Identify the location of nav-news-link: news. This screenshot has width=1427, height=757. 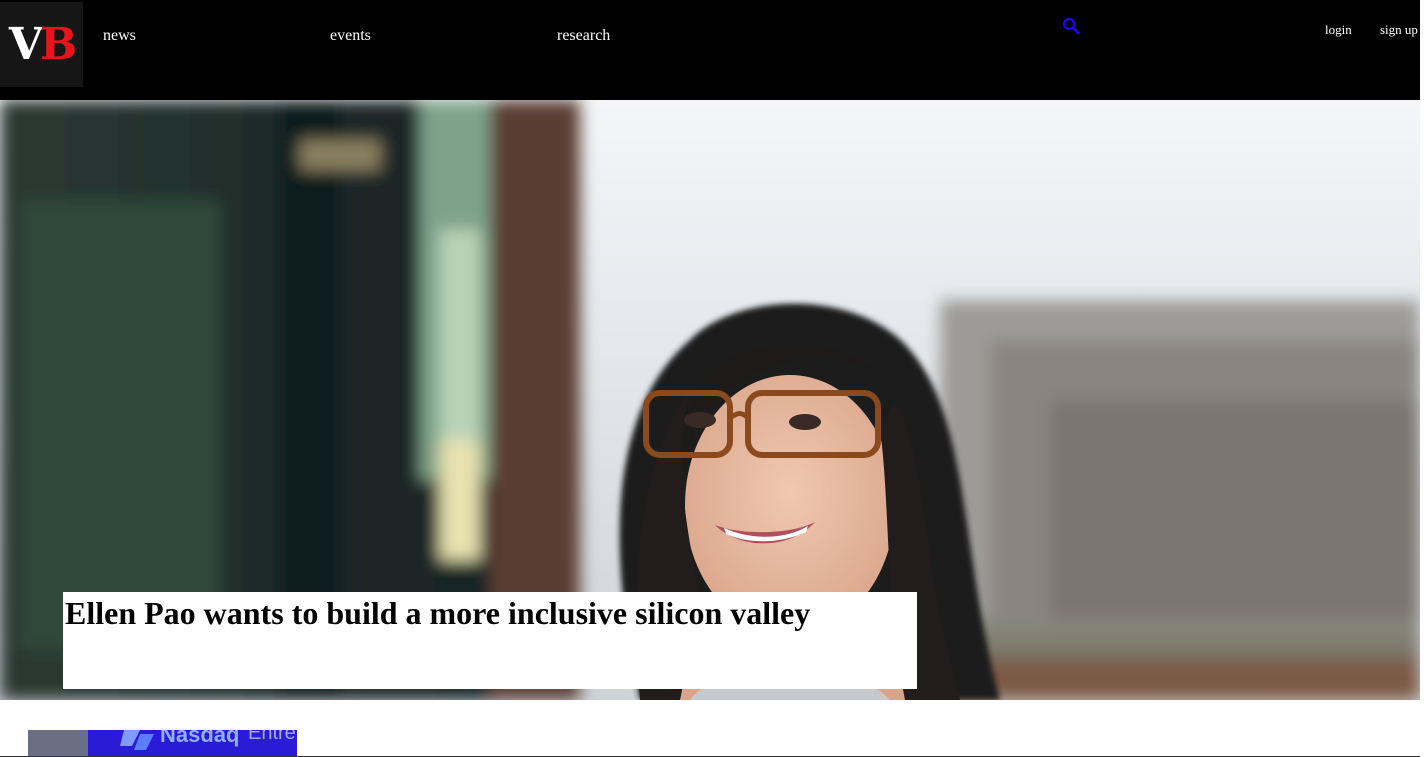
(119, 36).